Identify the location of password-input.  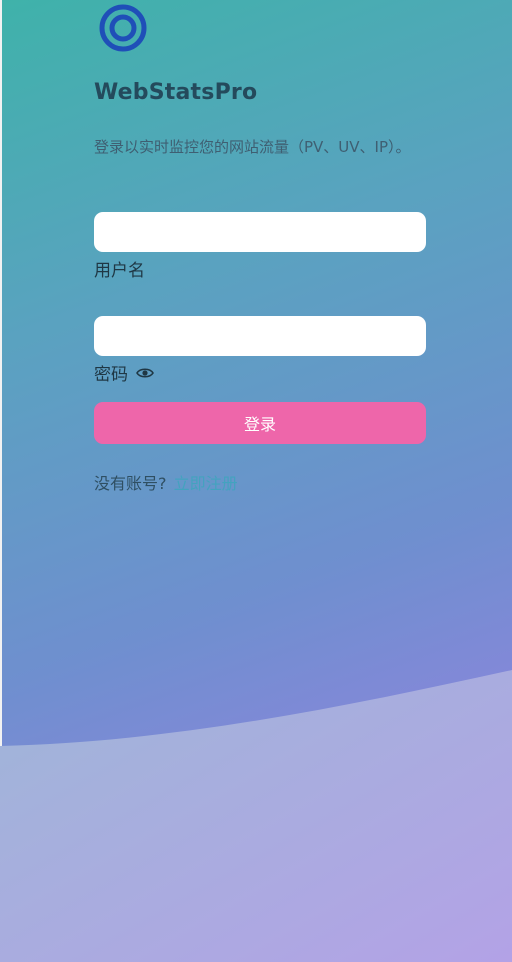
(260, 336).